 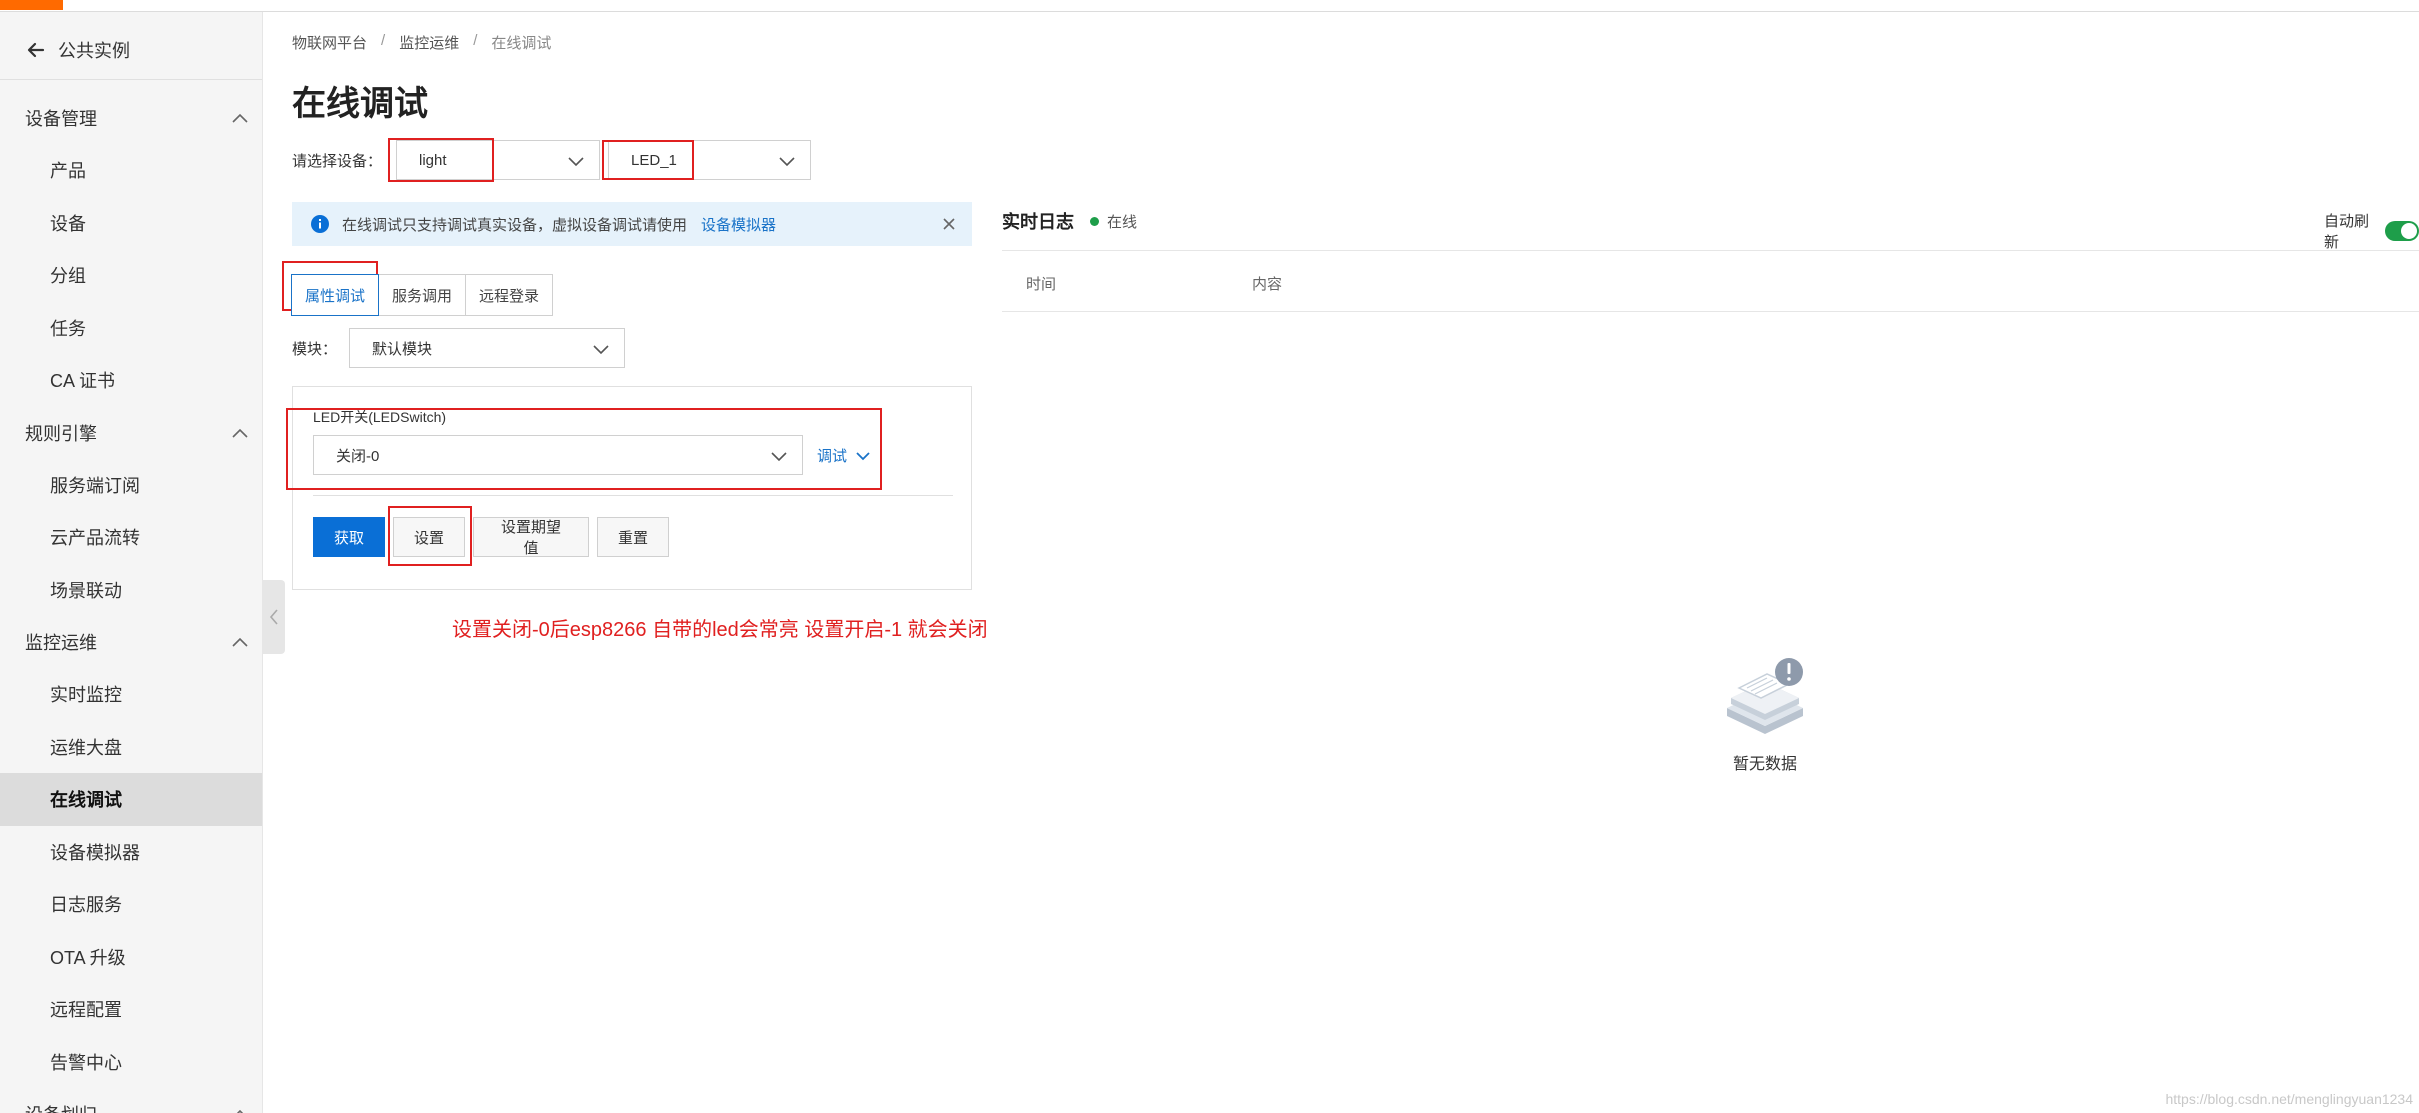 What do you see at coordinates (360, 104) in the screenshot?
I see `page-title: 在线调试` at bounding box center [360, 104].